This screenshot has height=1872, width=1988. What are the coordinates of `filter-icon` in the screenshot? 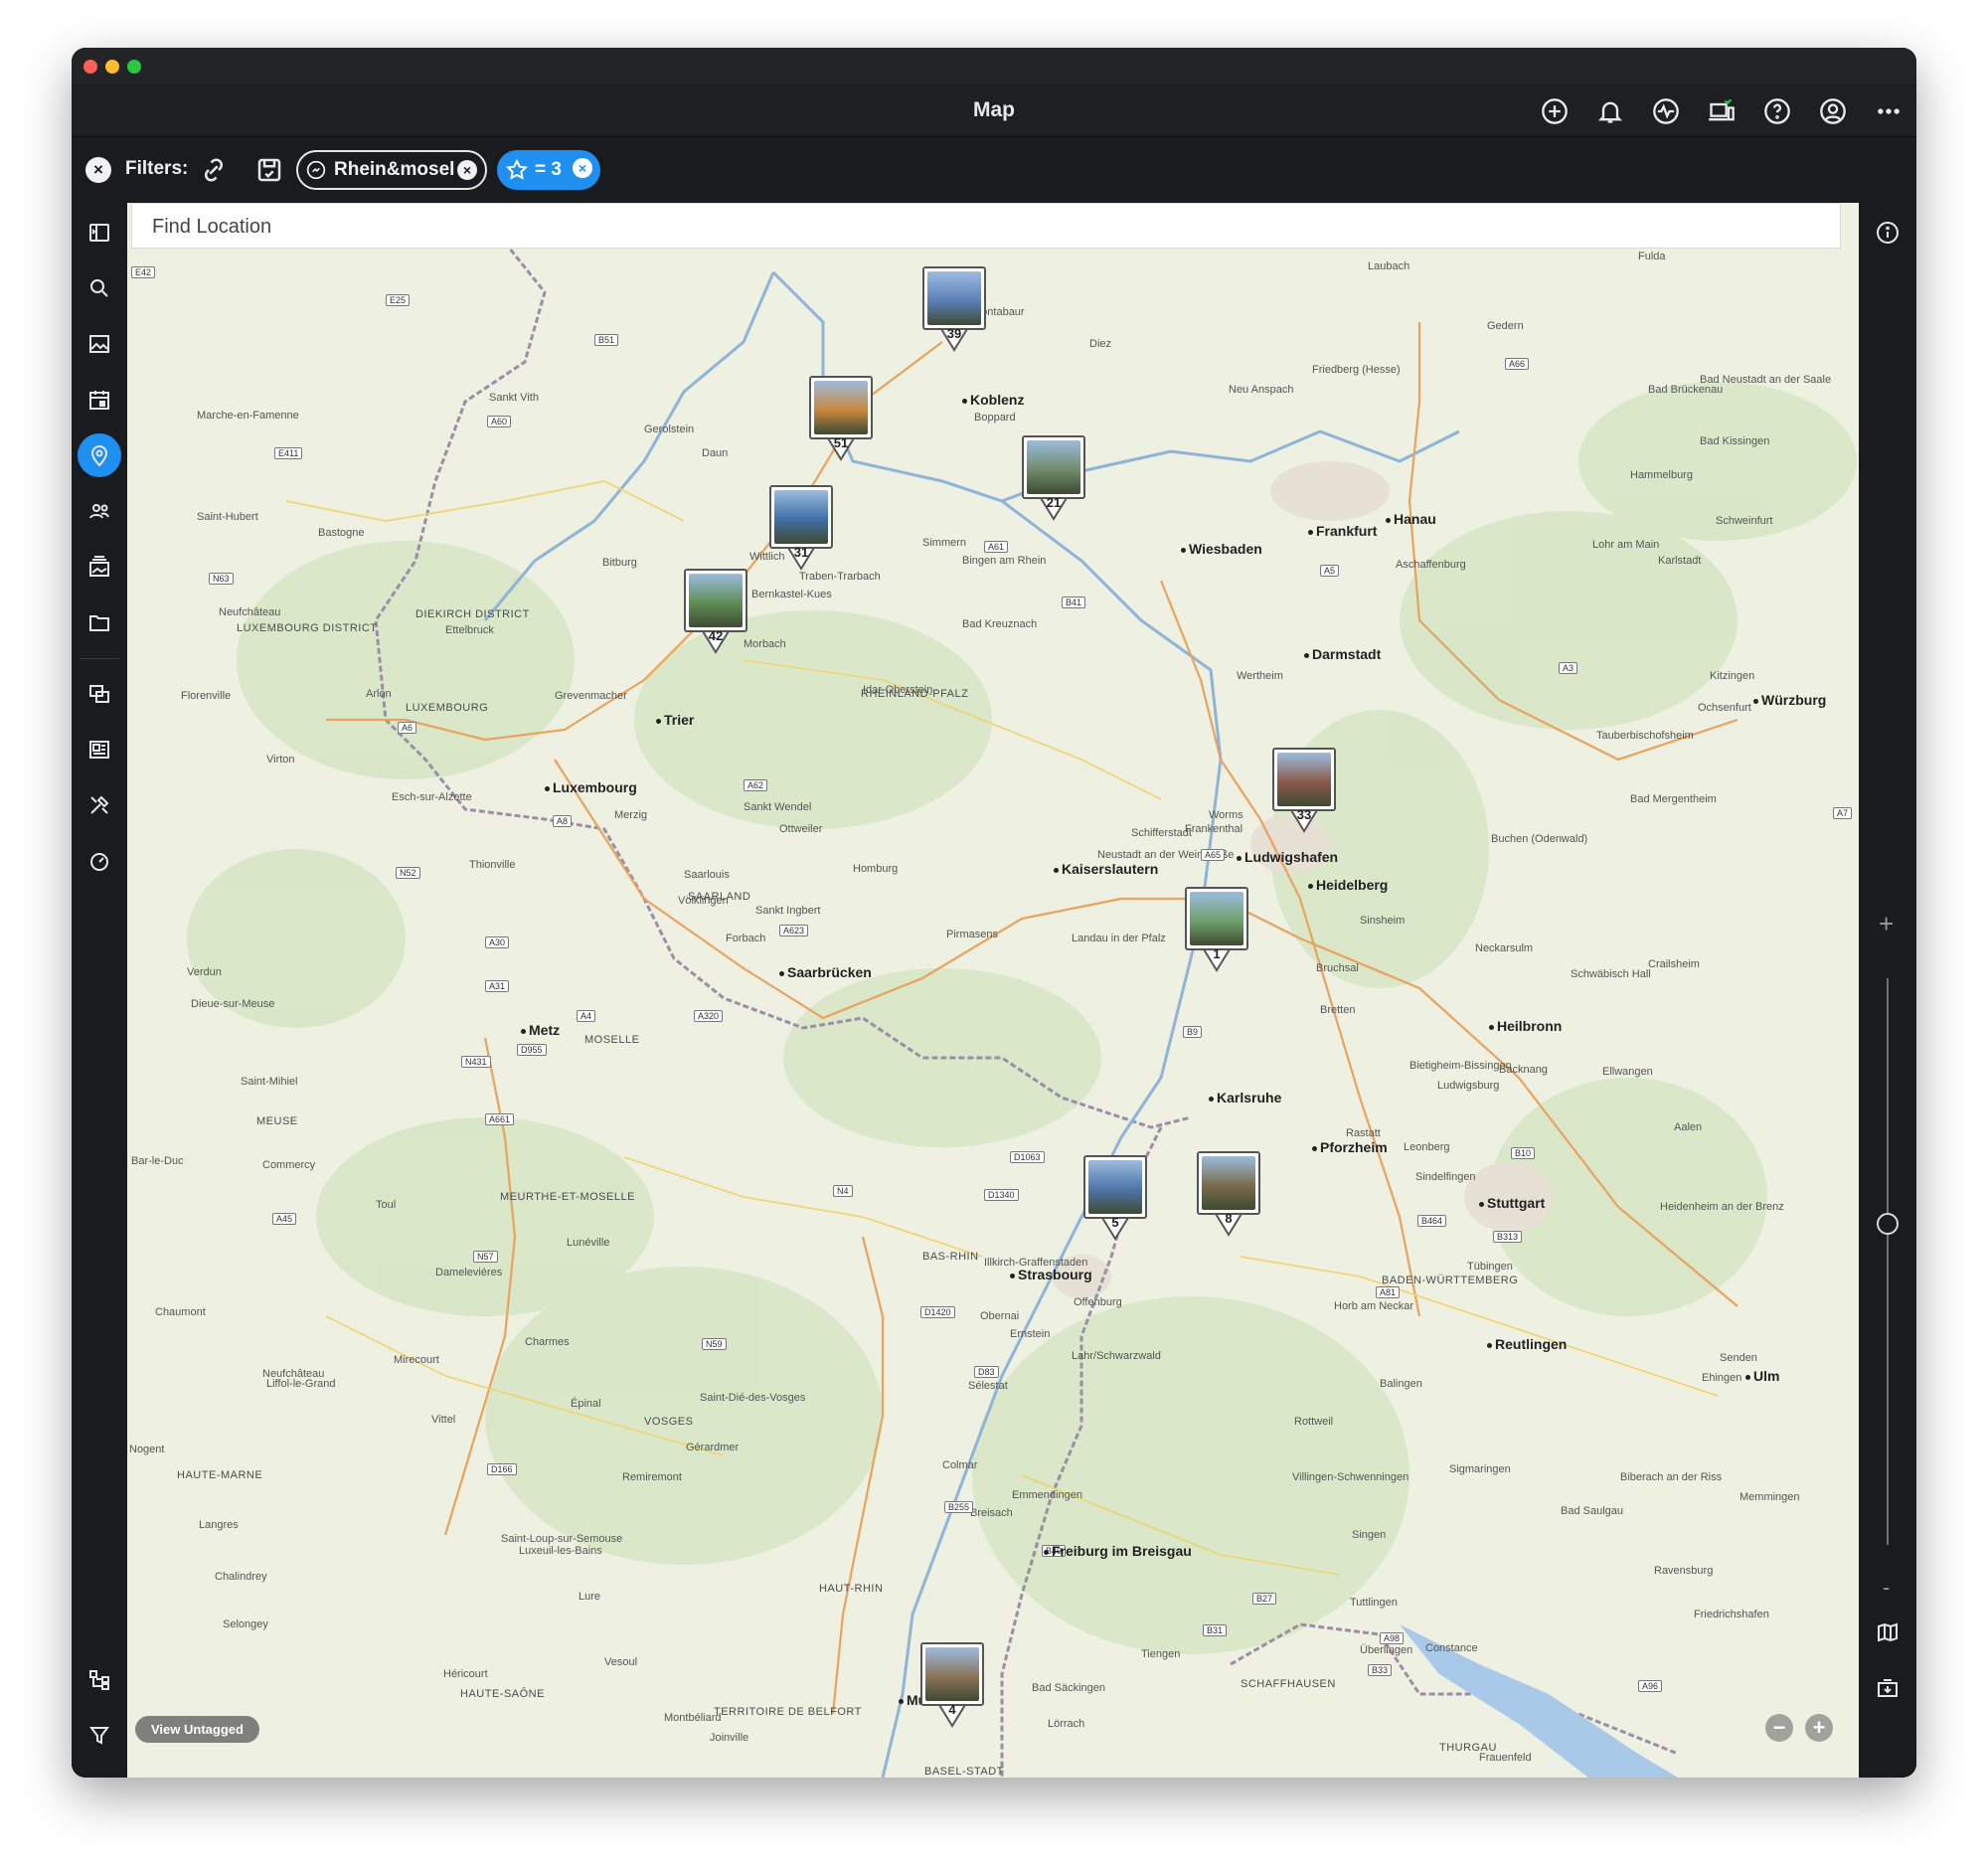 It's located at (99, 1736).